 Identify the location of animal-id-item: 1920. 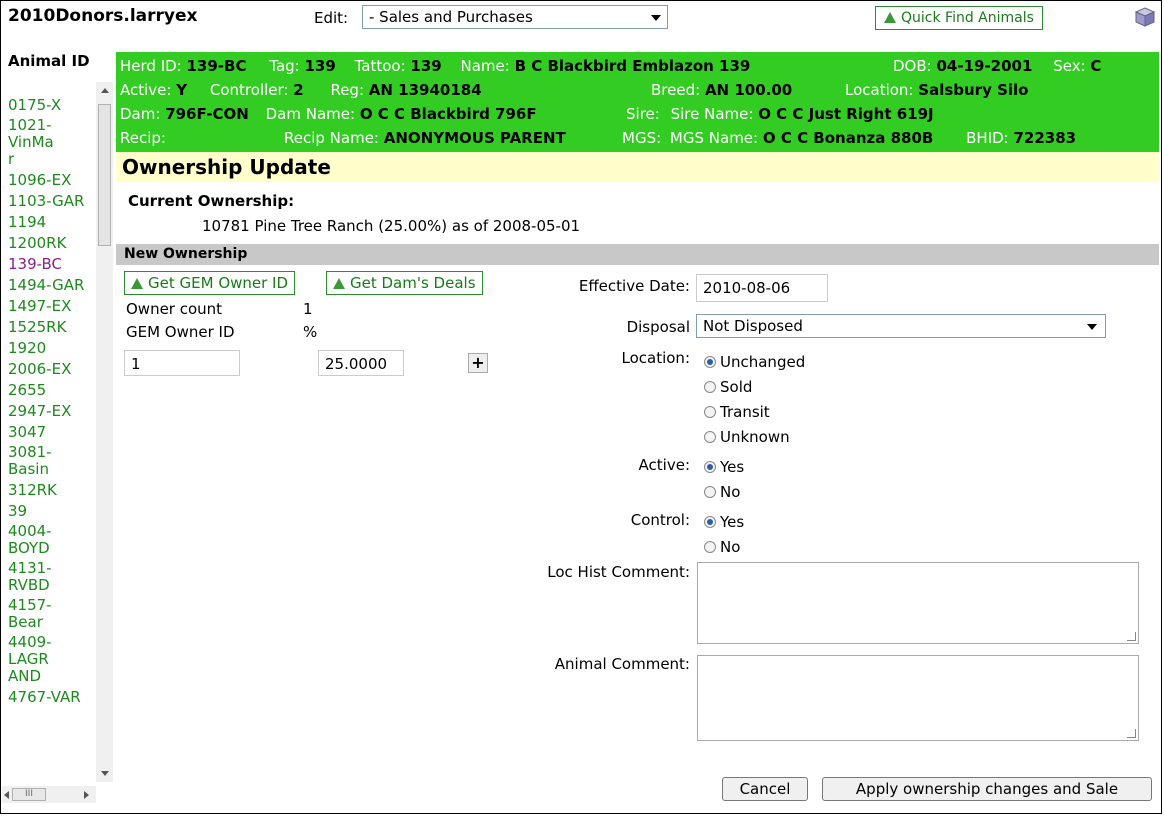
(53, 348).